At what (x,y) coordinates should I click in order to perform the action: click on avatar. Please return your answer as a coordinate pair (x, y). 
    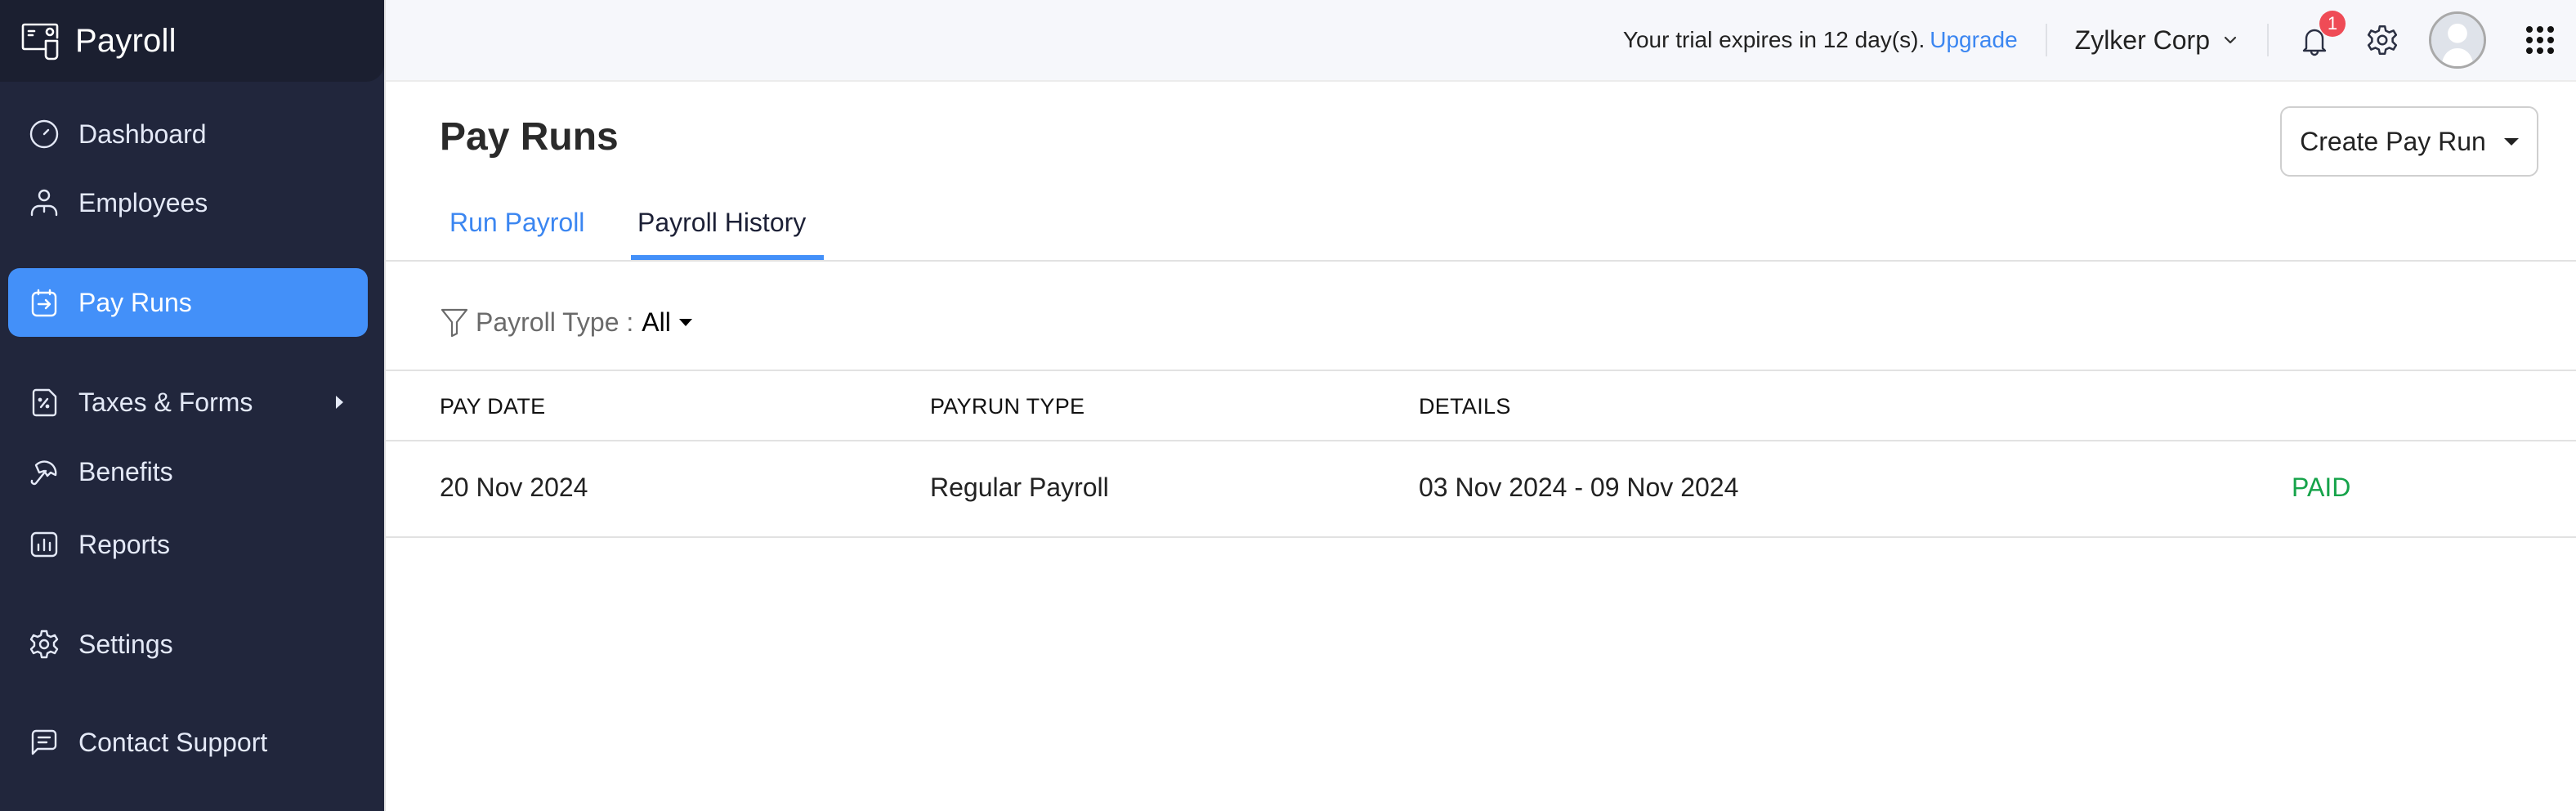
    Looking at the image, I should click on (2457, 40).